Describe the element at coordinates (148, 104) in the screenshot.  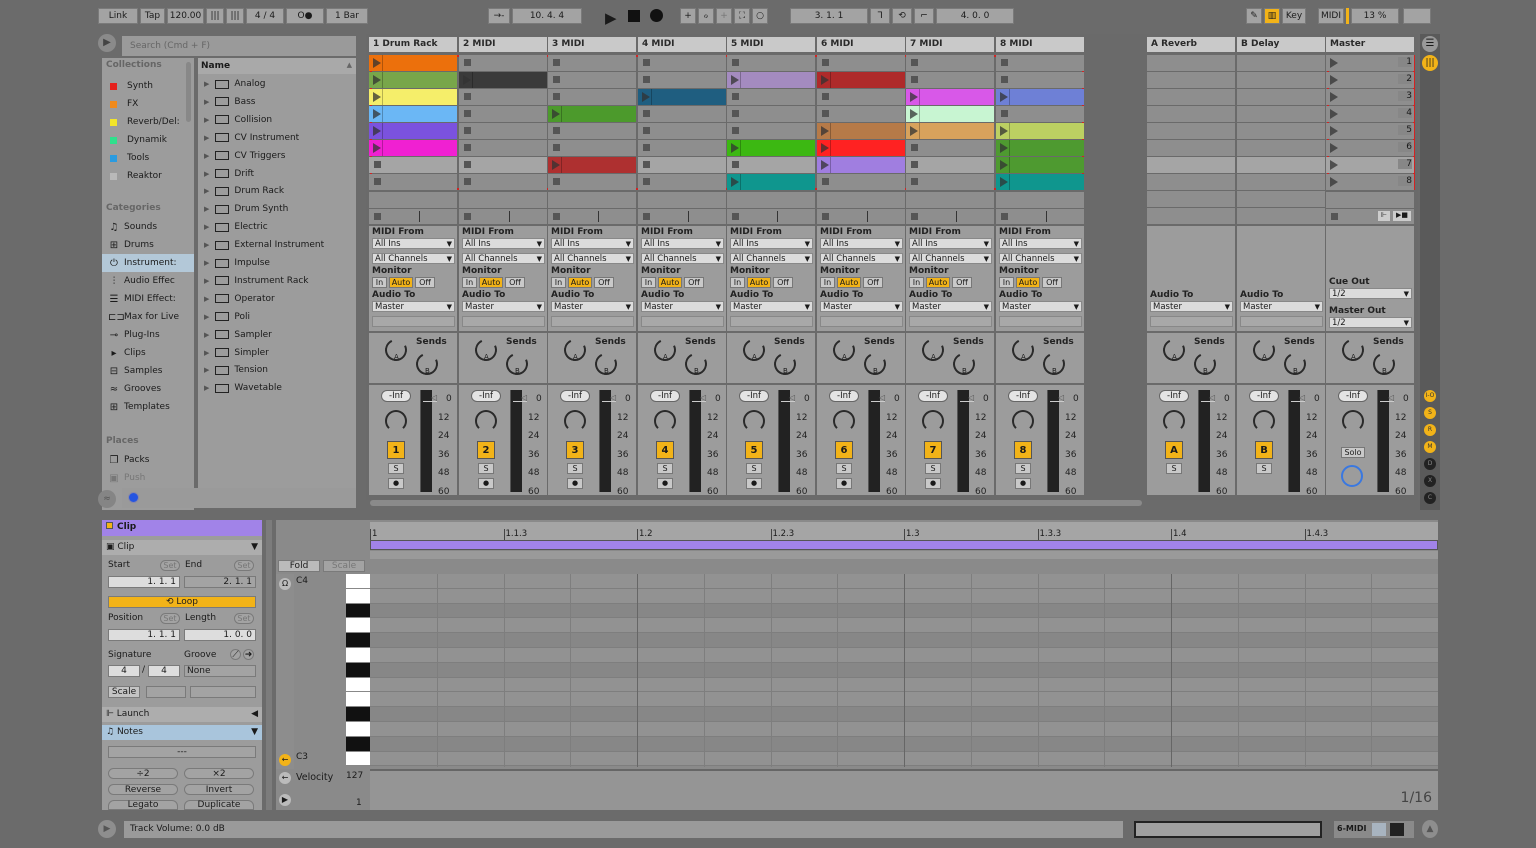
I see `sidebar-item-fx: FX` at that location.